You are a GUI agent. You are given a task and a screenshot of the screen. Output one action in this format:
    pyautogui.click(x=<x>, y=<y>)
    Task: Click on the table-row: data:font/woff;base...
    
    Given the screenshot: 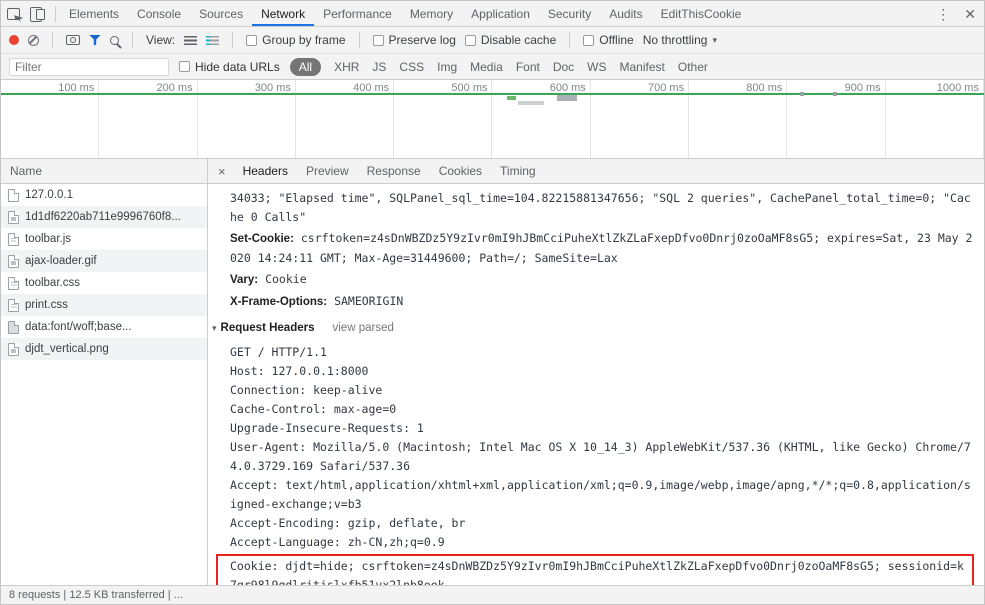 What is the action you would take?
    pyautogui.click(x=104, y=327)
    